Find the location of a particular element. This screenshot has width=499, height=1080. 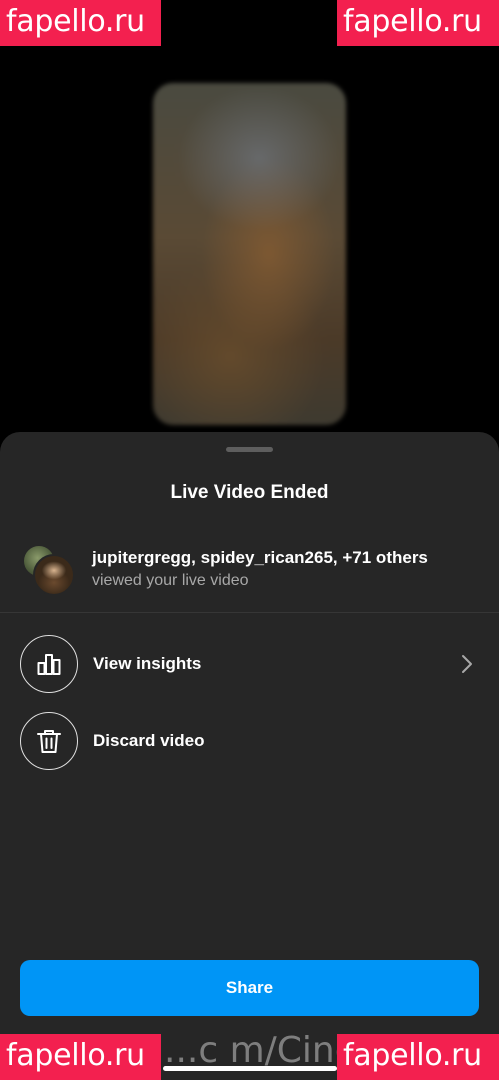

avatar is located at coordinates (54, 575).